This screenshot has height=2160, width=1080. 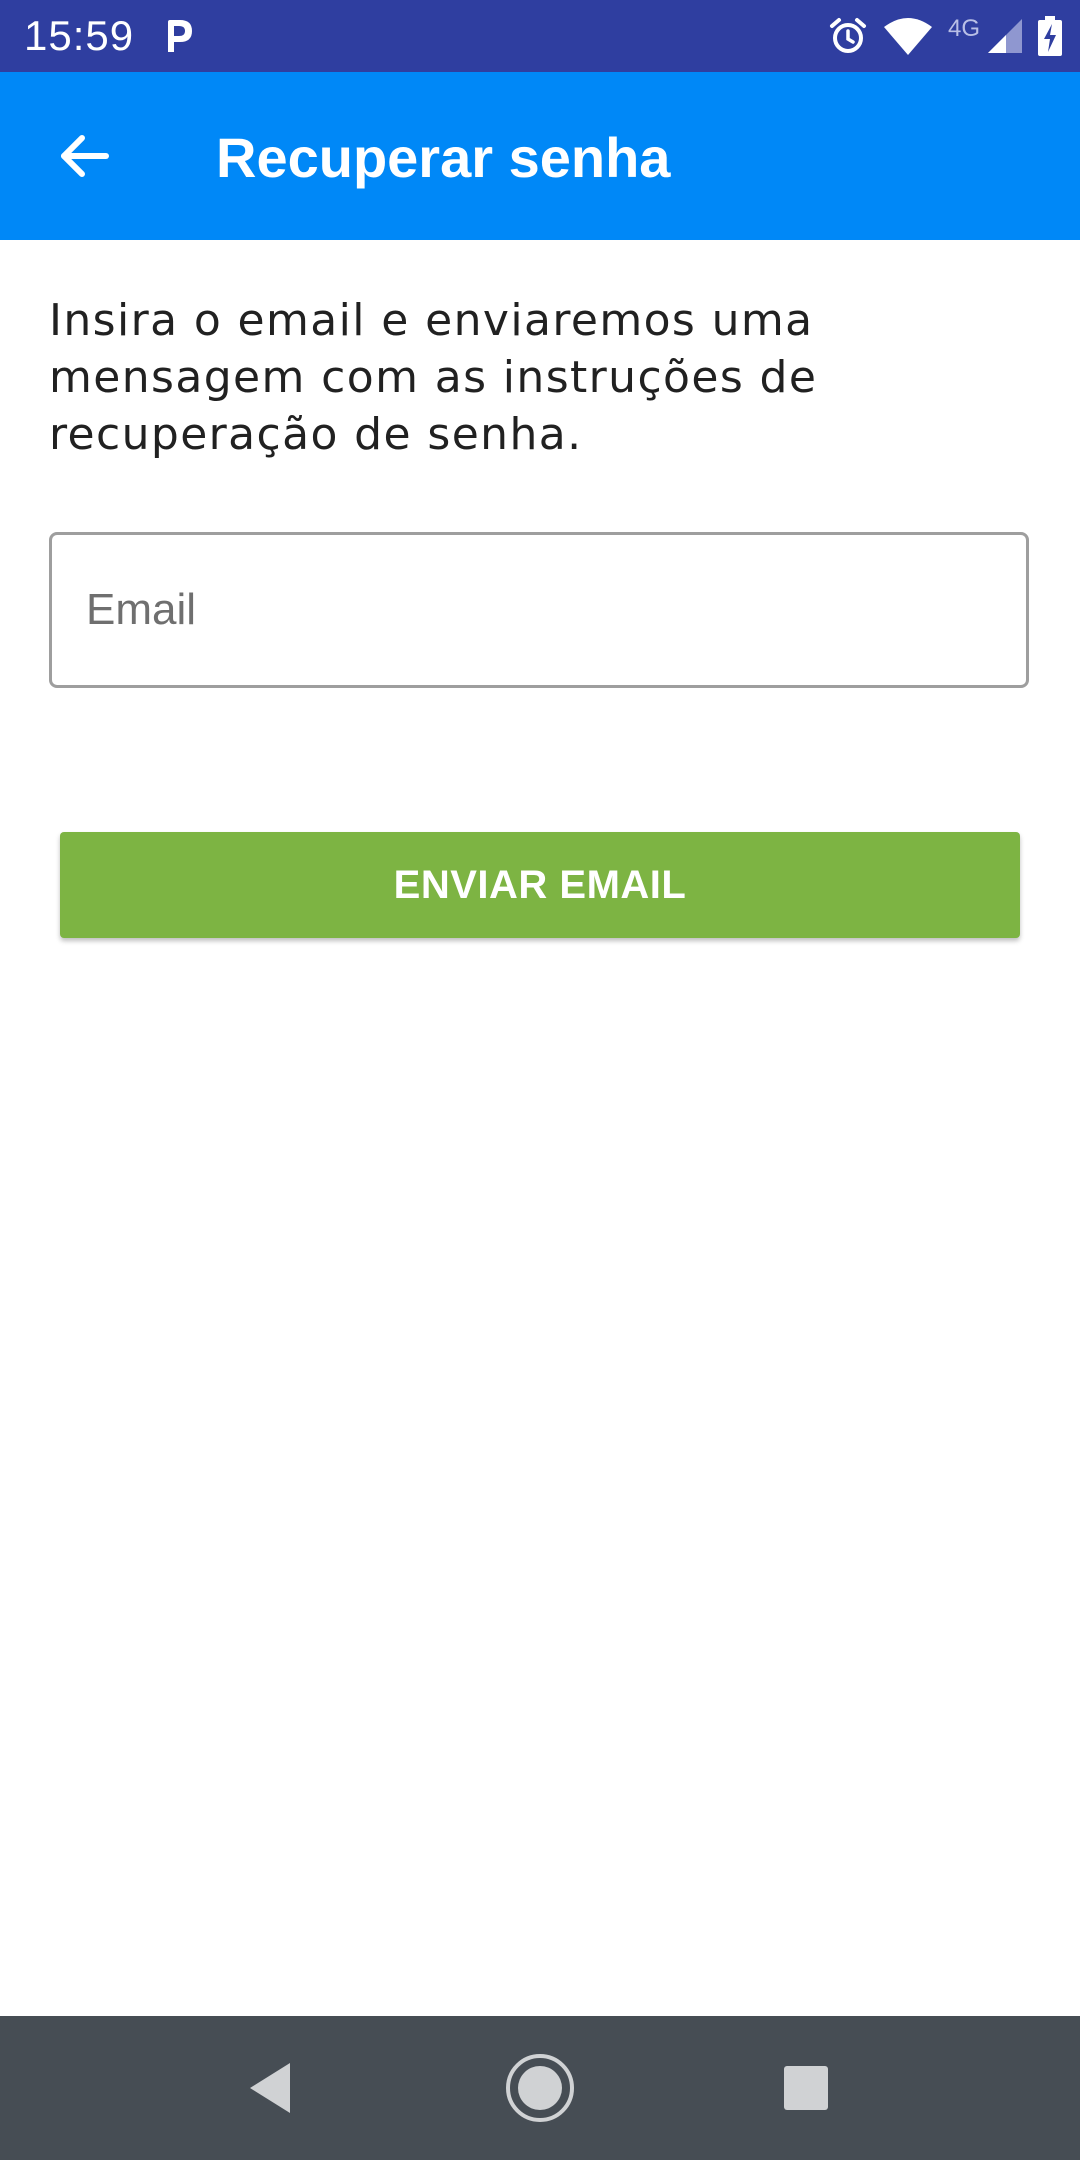 I want to click on email-field, so click(x=539, y=610).